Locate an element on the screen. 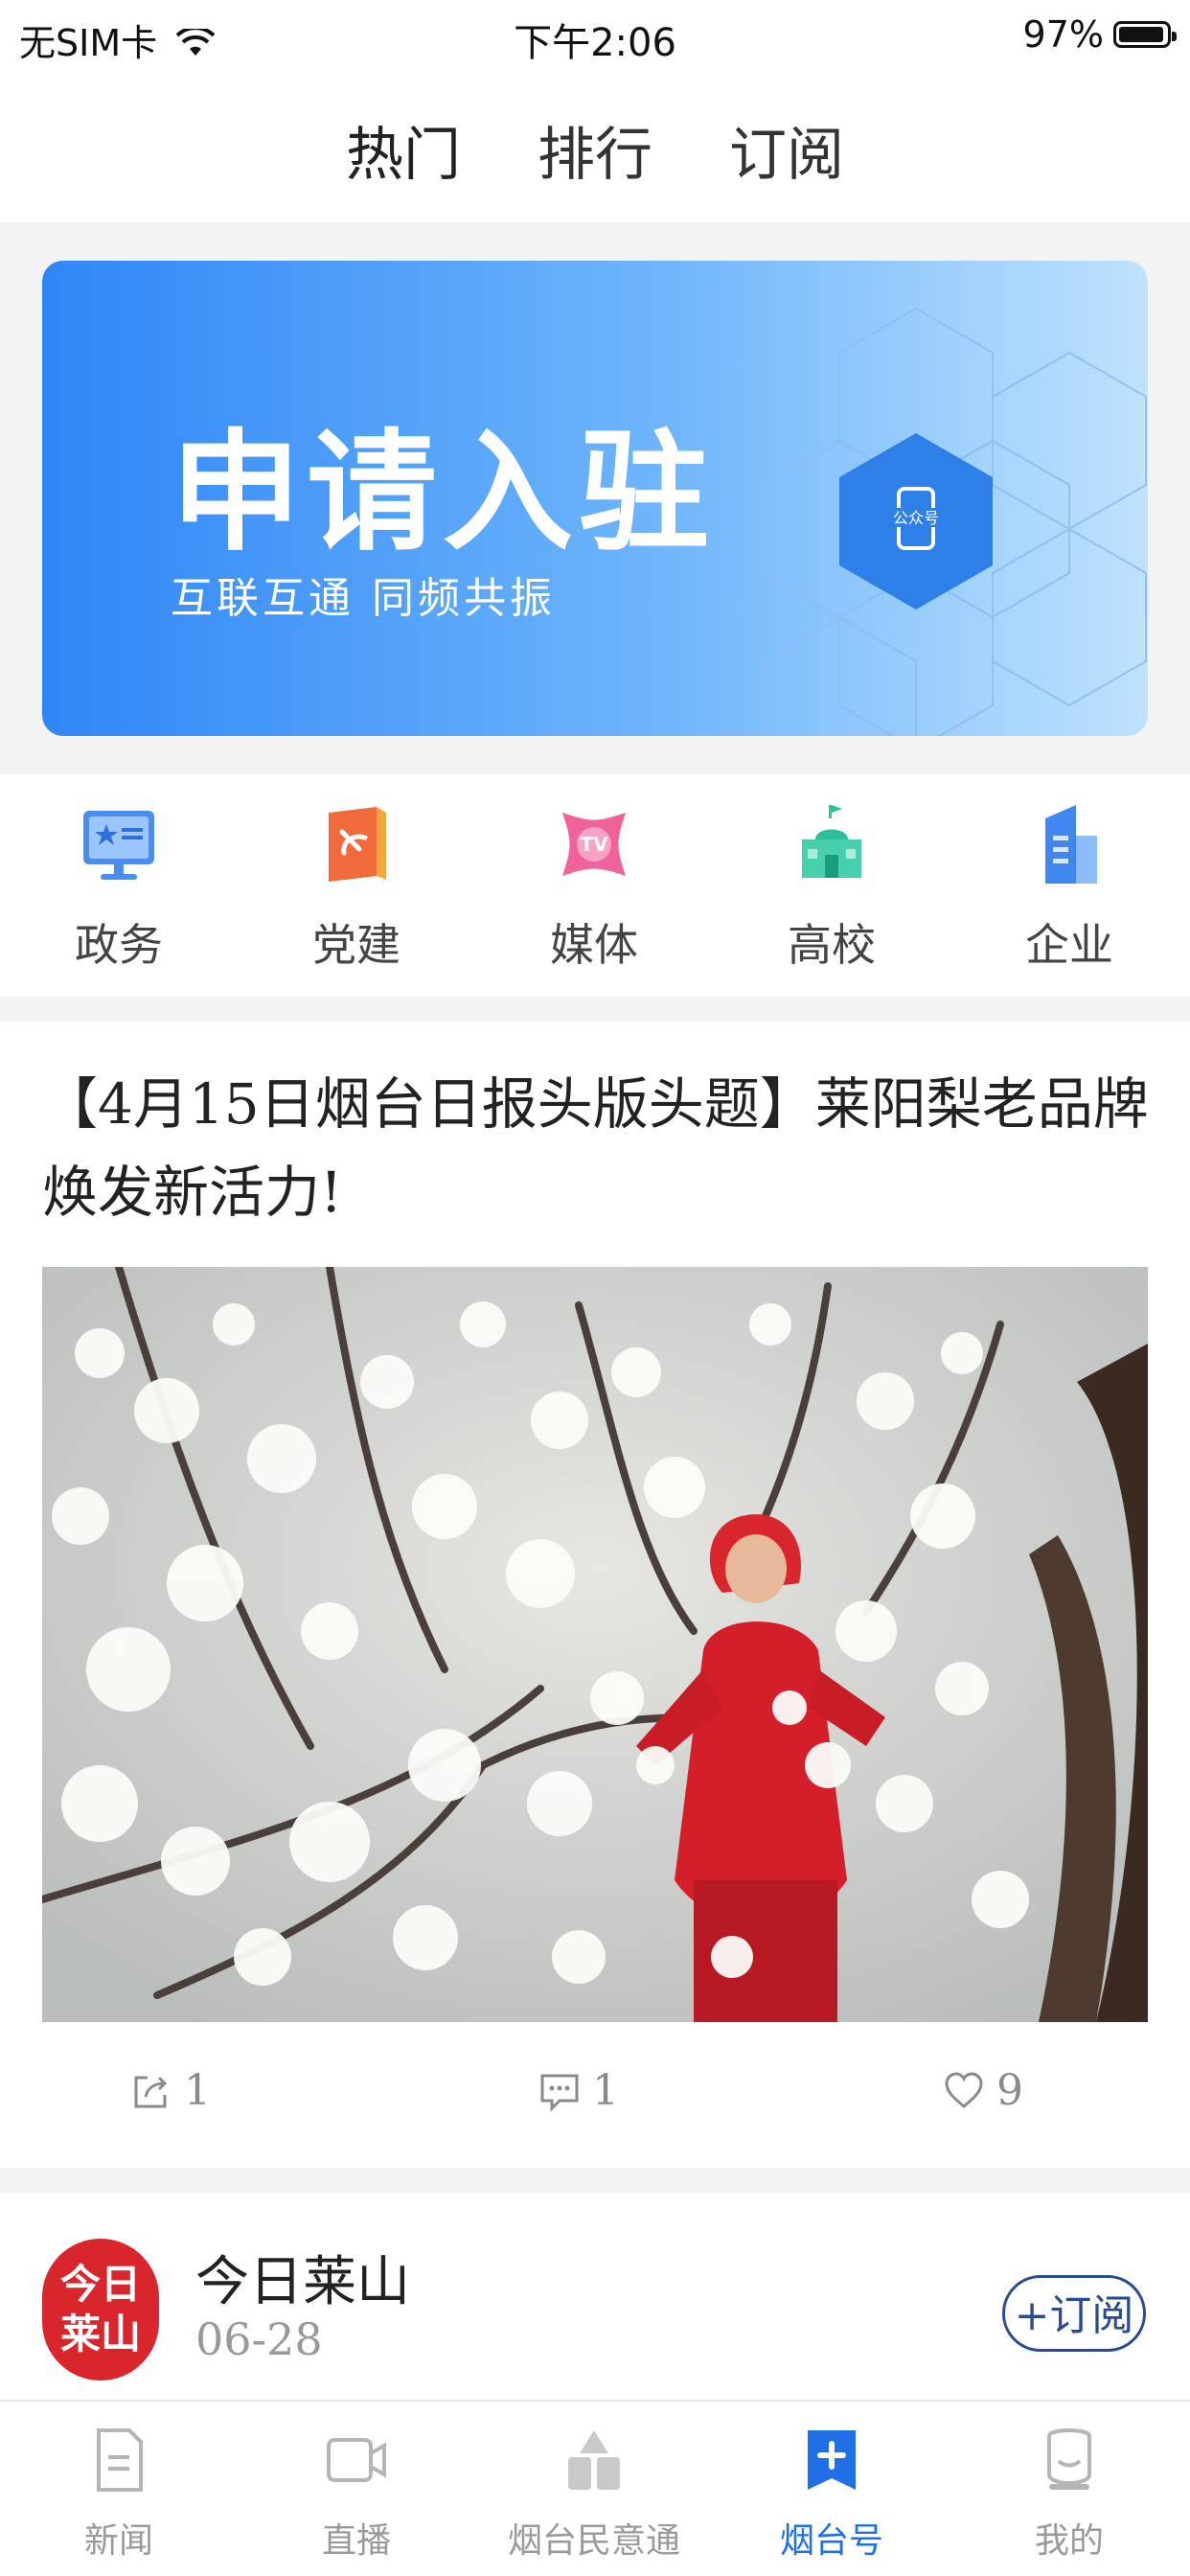  government-icon is located at coordinates (119, 845).